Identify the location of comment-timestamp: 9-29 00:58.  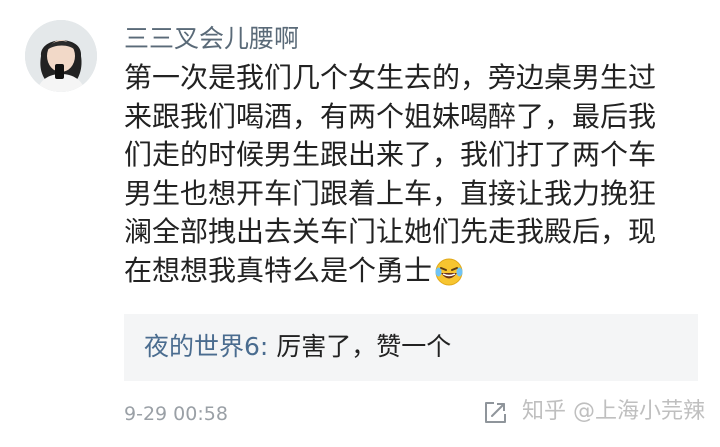
(176, 414).